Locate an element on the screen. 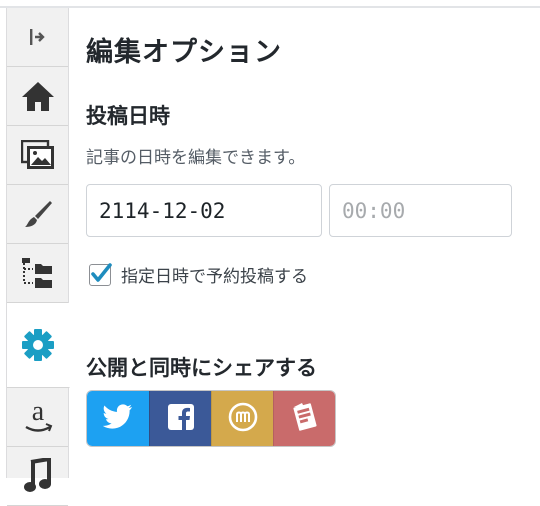 This screenshot has width=540, height=506. music-icon is located at coordinates (38, 476).